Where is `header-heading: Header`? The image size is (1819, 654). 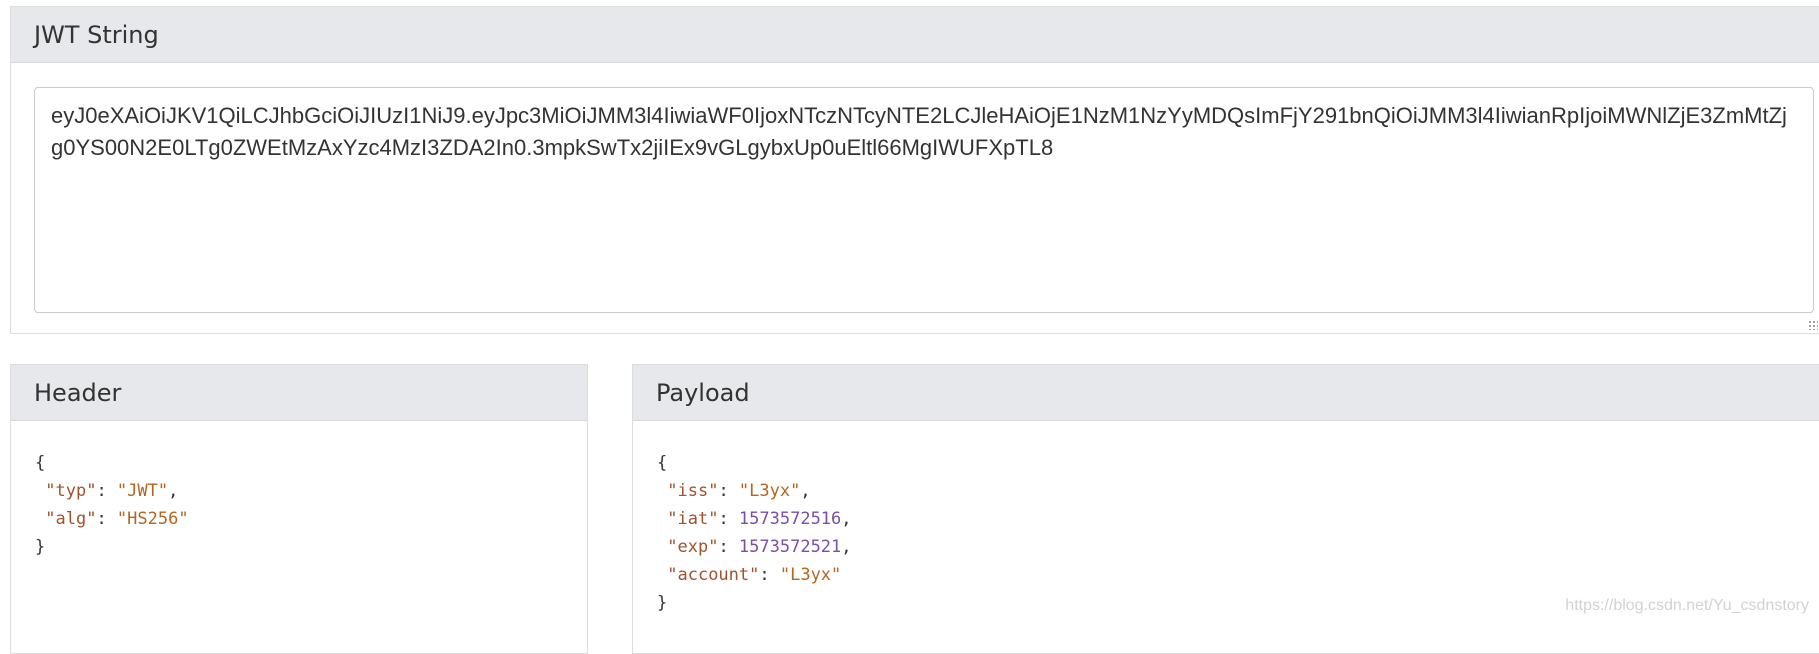 header-heading: Header is located at coordinates (299, 393).